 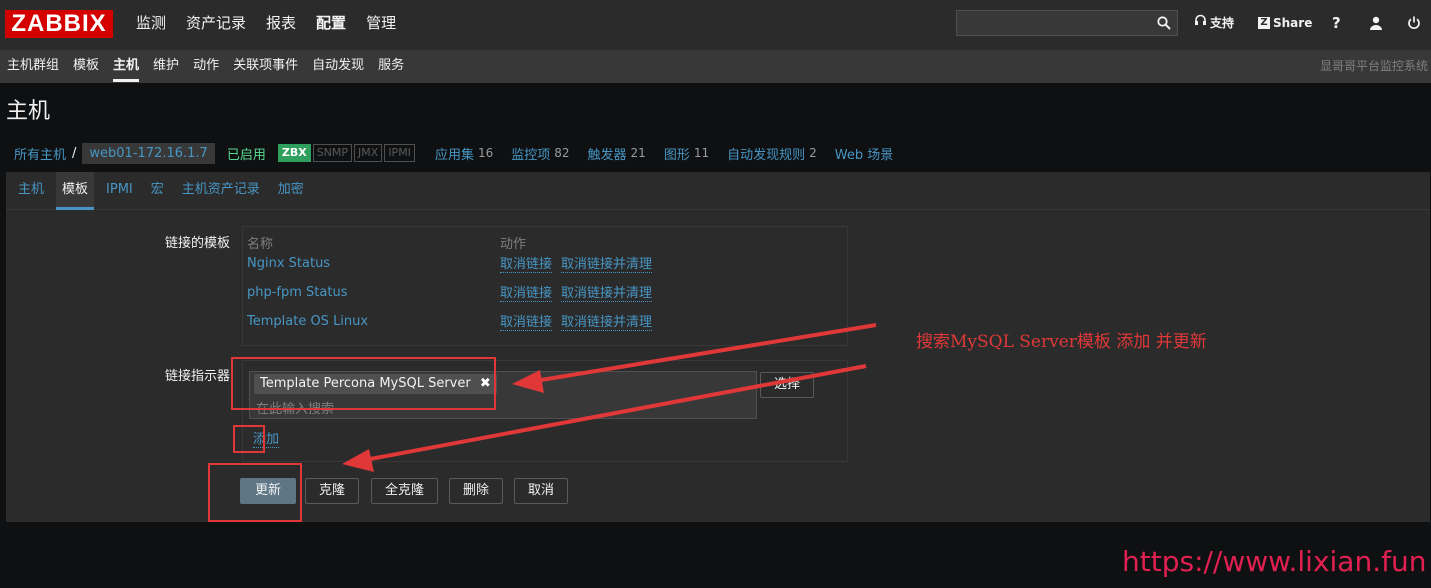 What do you see at coordinates (1061, 342) in the screenshot?
I see `annotation-text: 搜索MySQL Server模板 添加 并更新` at bounding box center [1061, 342].